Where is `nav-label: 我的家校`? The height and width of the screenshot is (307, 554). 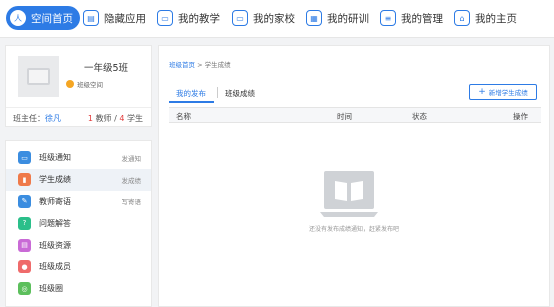 nav-label: 我的家校 is located at coordinates (274, 18).